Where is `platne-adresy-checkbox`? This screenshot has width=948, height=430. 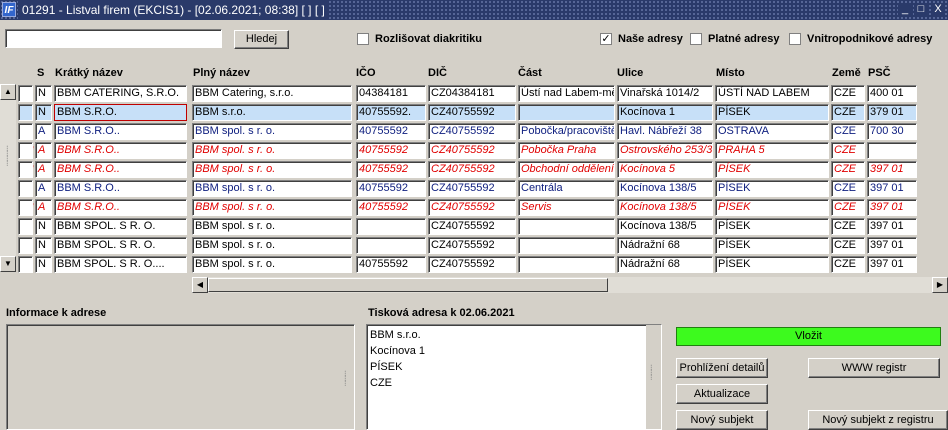
platne-adresy-checkbox is located at coordinates (696, 39).